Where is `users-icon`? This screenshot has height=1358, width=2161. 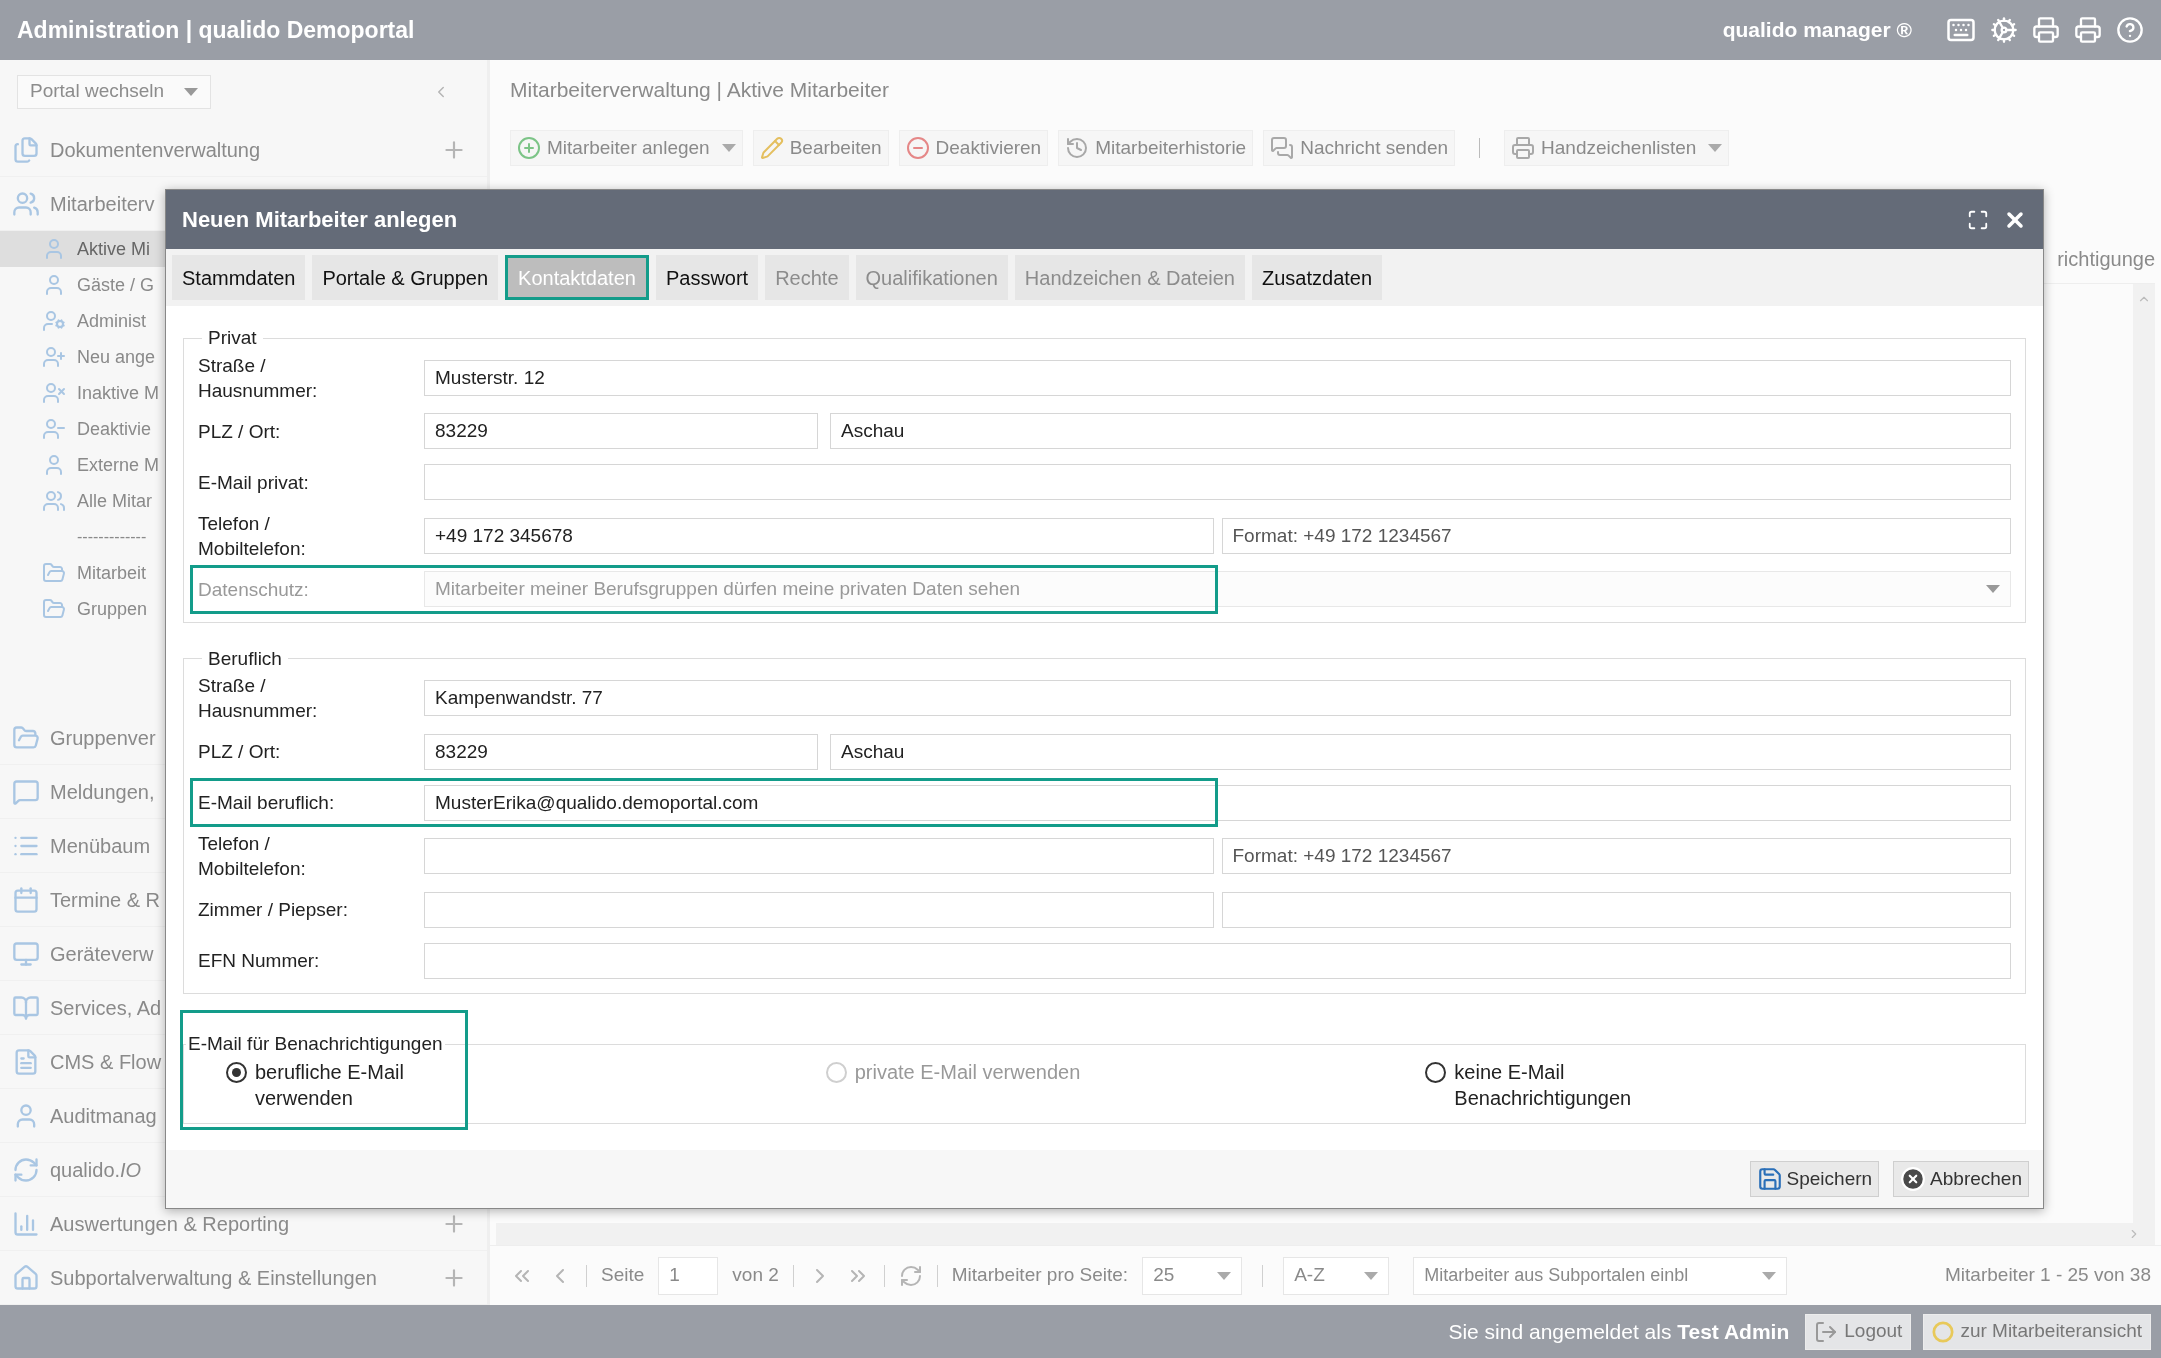
users-icon is located at coordinates (26, 203).